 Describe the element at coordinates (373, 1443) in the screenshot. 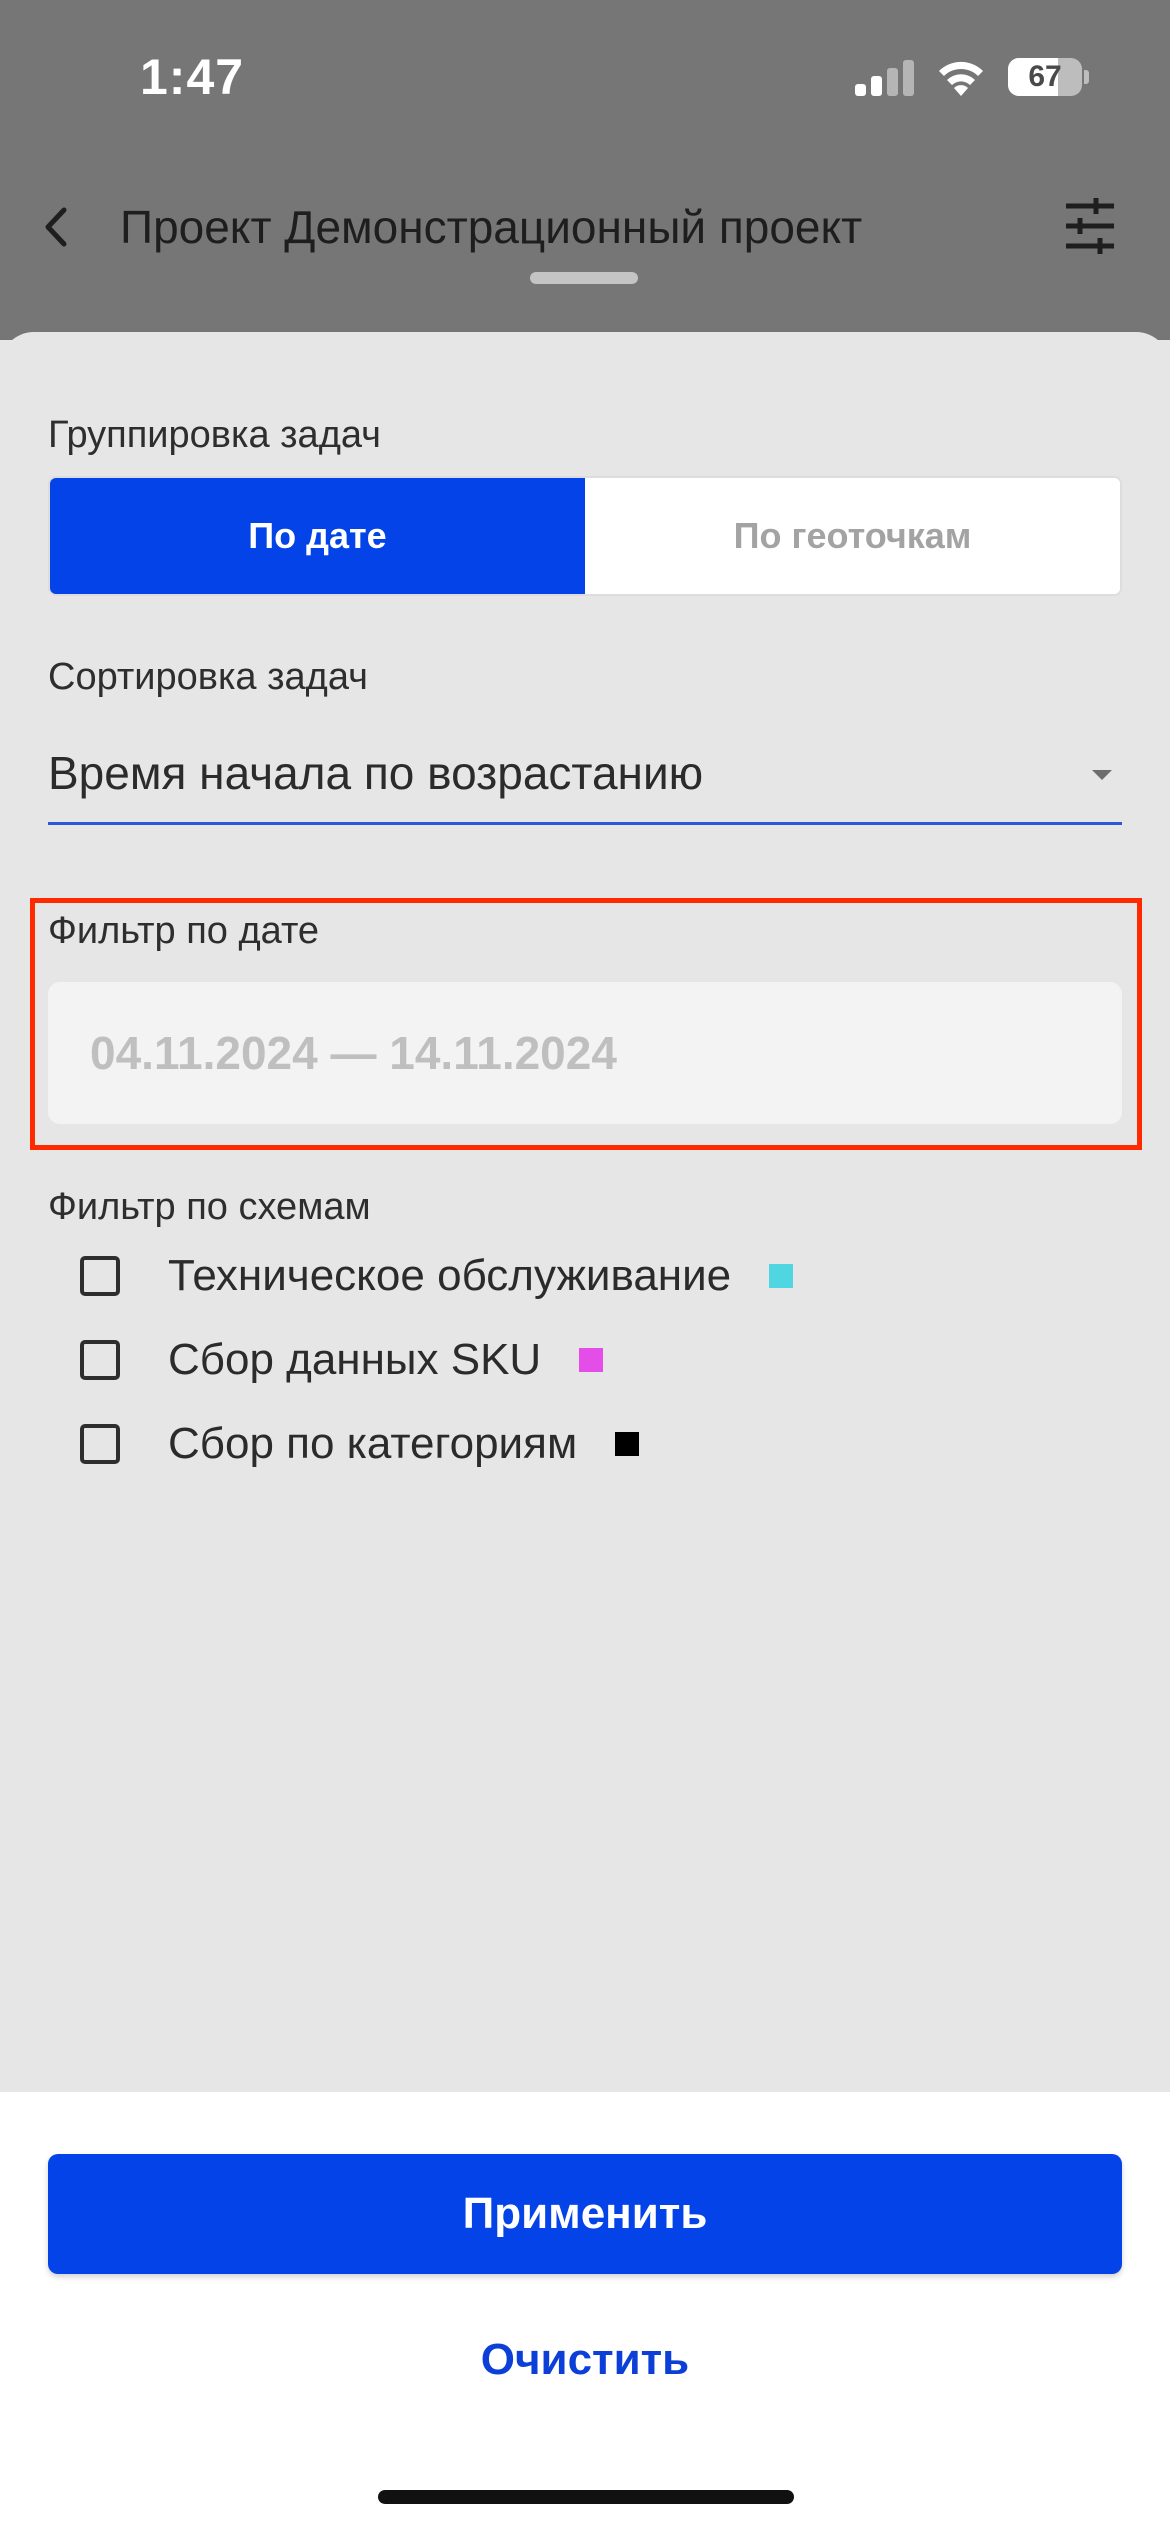

I see `scheme-item-label: Сбор по категориям` at that location.